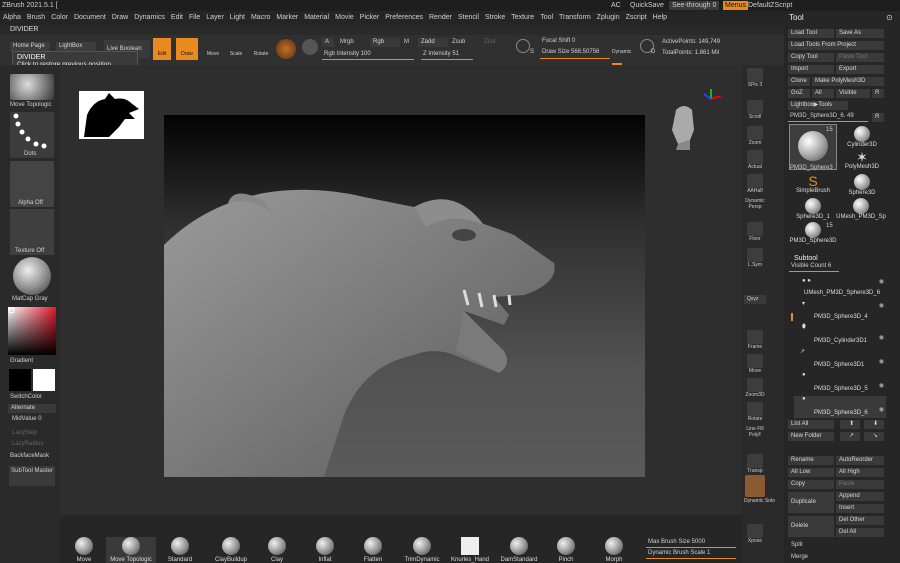  I want to click on color-sphere-icon, so click(310, 47).